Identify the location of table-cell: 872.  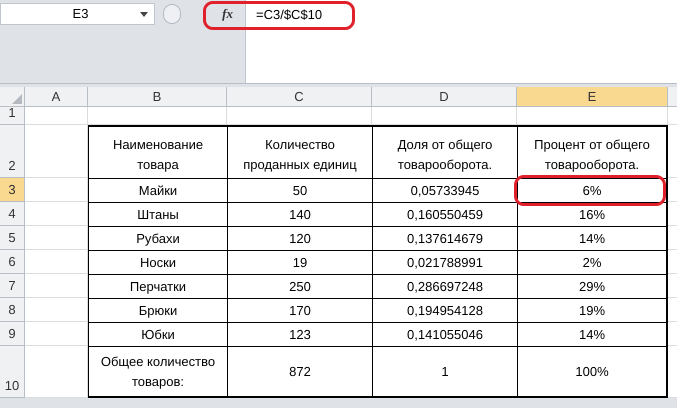
(299, 372).